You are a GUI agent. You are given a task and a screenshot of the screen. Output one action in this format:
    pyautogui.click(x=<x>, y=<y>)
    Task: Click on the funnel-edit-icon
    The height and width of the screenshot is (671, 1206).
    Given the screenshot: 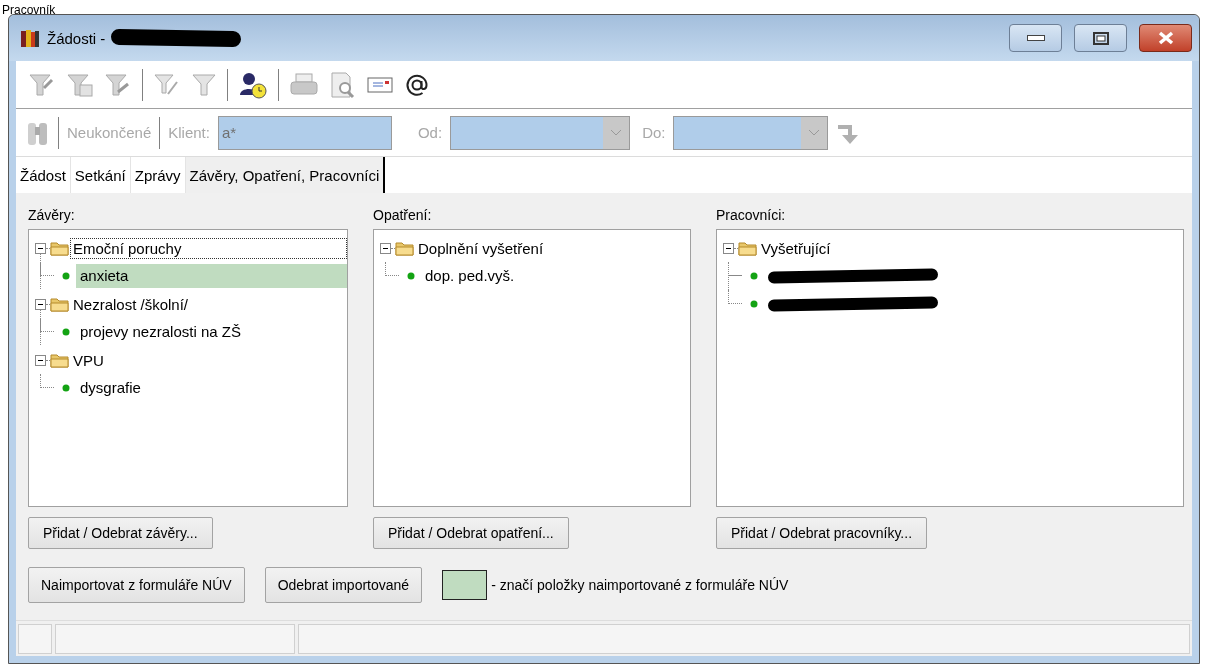 What is the action you would take?
    pyautogui.click(x=42, y=84)
    